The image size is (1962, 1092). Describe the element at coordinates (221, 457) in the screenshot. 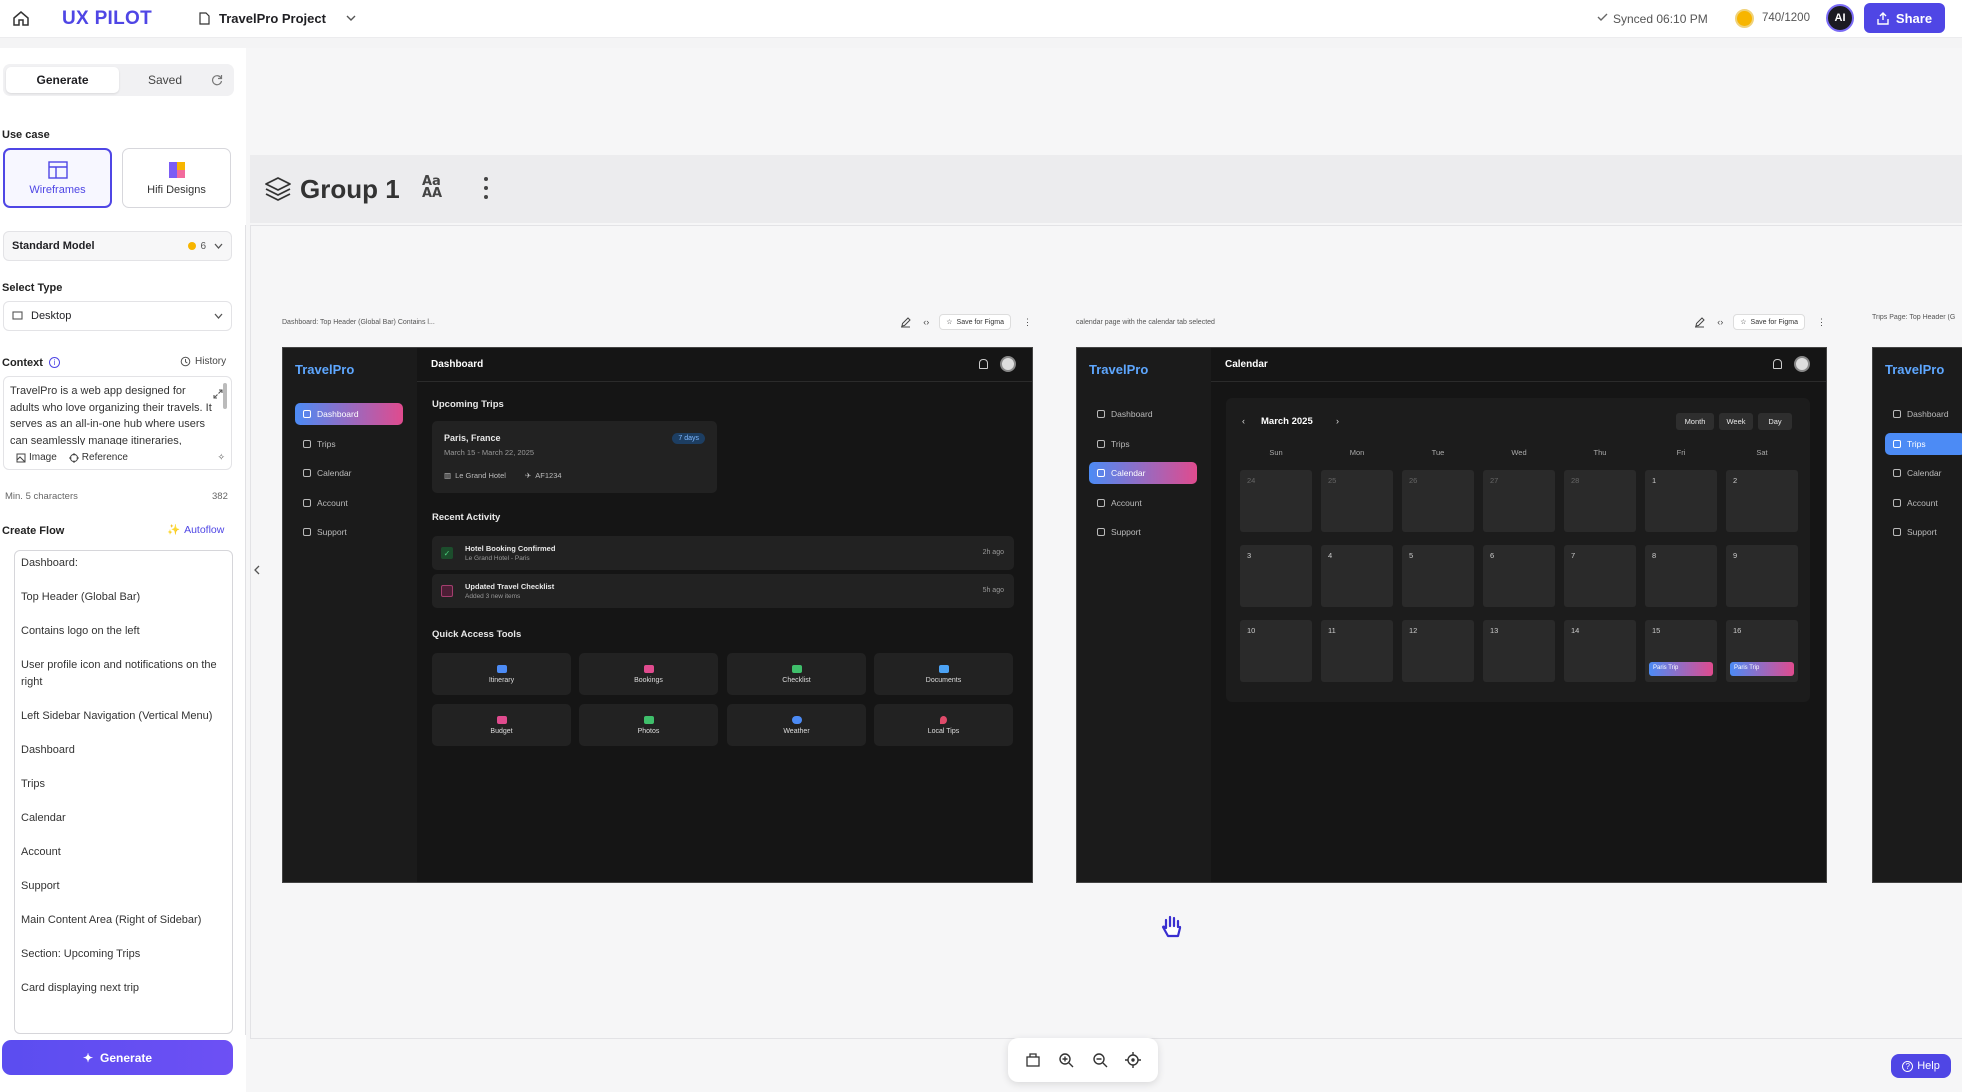

I see `enhance-icon: ✧` at that location.